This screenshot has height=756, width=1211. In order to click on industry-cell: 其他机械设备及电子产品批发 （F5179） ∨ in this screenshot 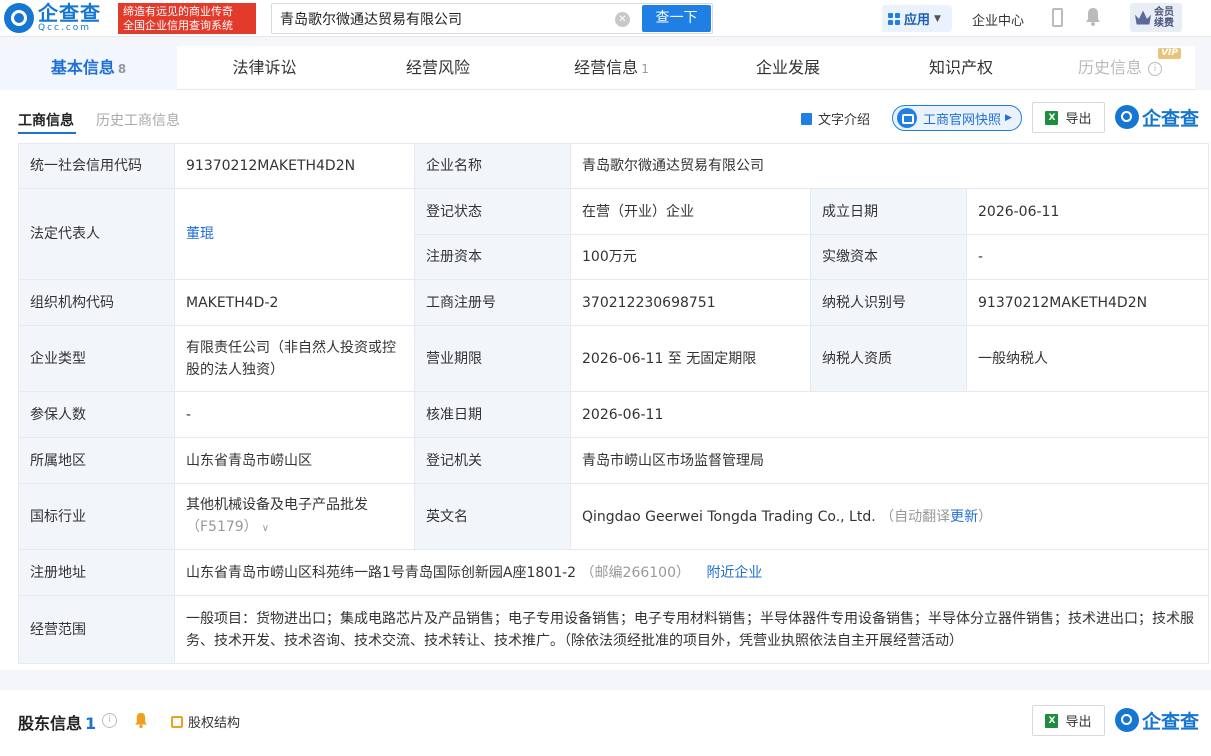, I will do `click(294, 516)`.